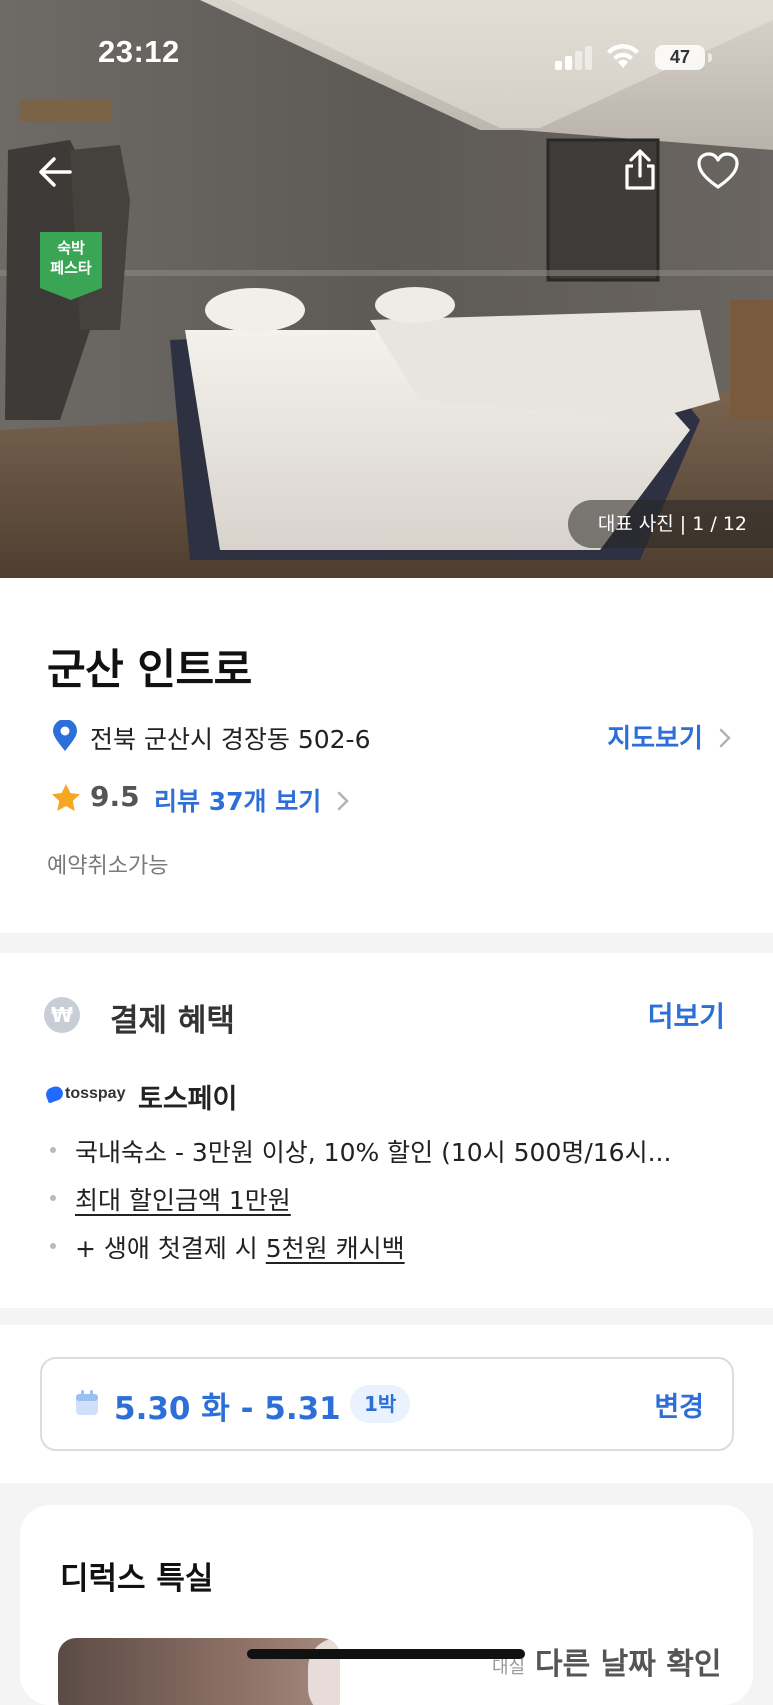 Image resolution: width=773 pixels, height=1705 pixels. What do you see at coordinates (170, 1248) in the screenshot?
I see `benefit-text: + 생애 첫결제 시` at bounding box center [170, 1248].